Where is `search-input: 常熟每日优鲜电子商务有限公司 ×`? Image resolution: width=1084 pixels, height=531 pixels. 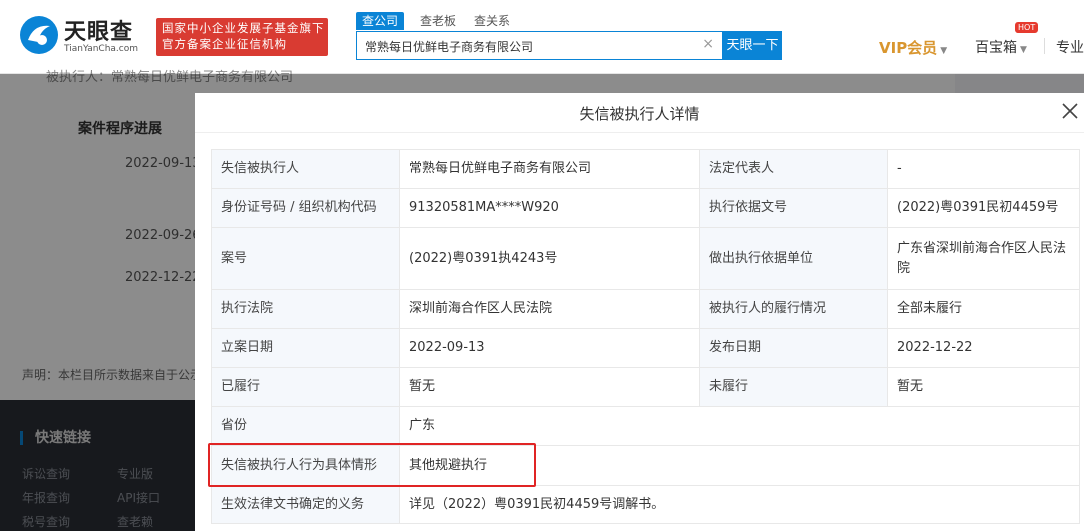
search-input: 常熟每日优鲜电子商务有限公司 × is located at coordinates (539, 45).